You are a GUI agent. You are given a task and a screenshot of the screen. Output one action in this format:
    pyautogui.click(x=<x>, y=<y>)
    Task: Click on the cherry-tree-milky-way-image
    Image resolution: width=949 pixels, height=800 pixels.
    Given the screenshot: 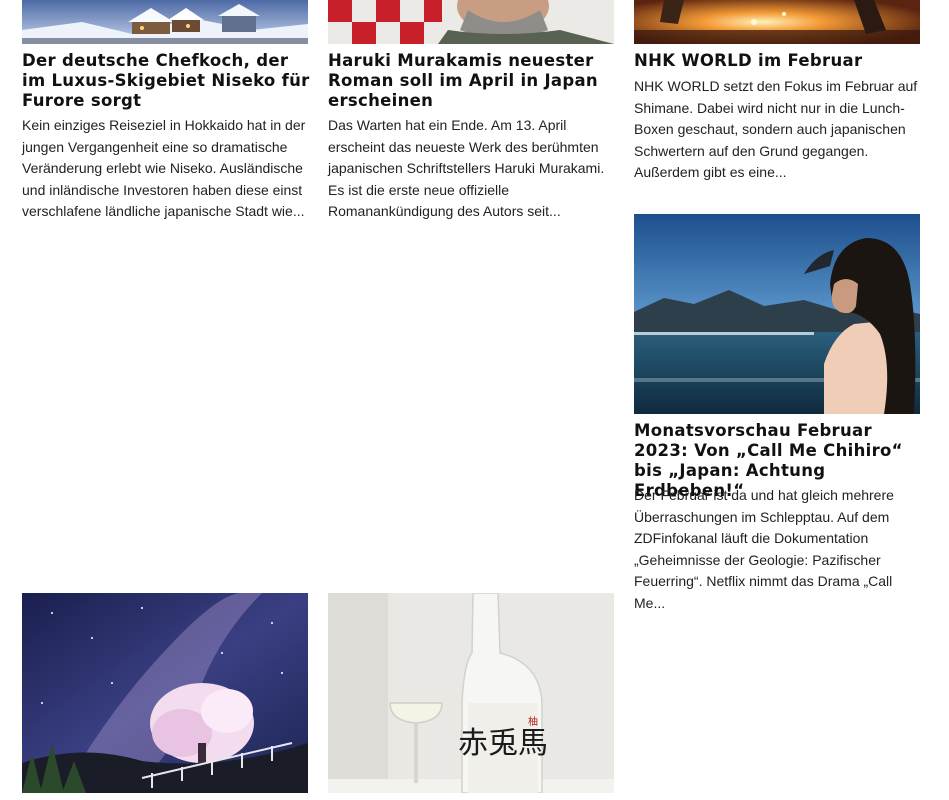 What is the action you would take?
    pyautogui.click(x=165, y=693)
    